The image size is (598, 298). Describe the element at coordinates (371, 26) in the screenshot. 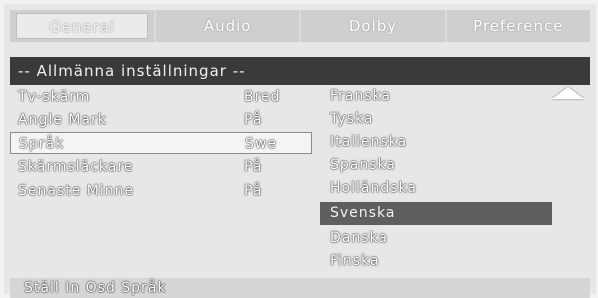

I see `tab-dolby: Dolby` at that location.